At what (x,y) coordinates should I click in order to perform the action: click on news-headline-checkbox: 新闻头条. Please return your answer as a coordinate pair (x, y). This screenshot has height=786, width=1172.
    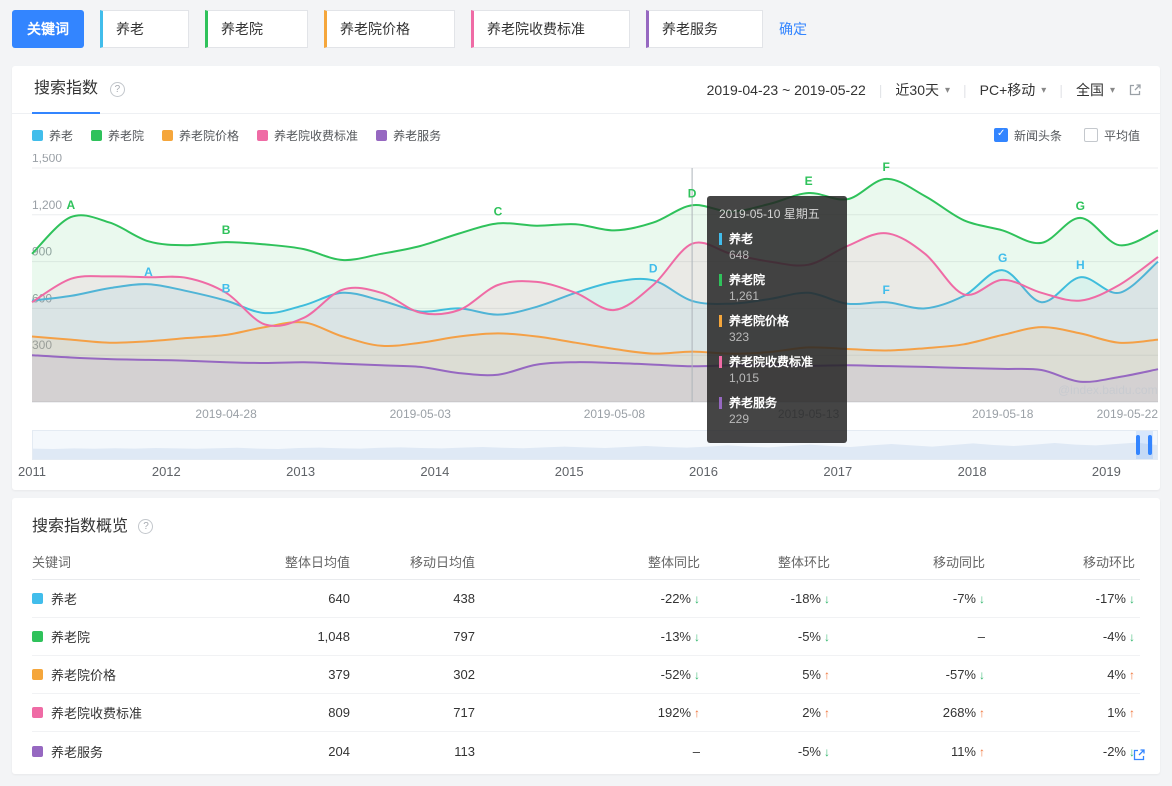
    Looking at the image, I should click on (1027, 135).